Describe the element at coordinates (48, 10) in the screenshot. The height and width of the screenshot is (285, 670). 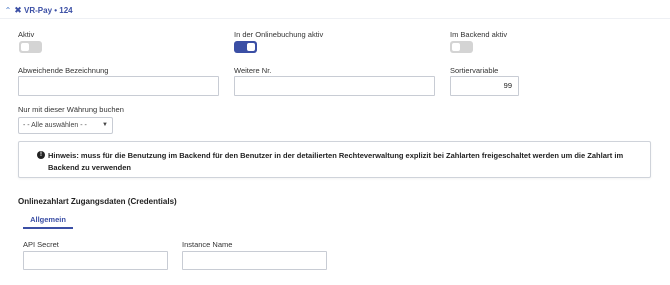
I see `payment-method-title: VR-Pay • 124` at that location.